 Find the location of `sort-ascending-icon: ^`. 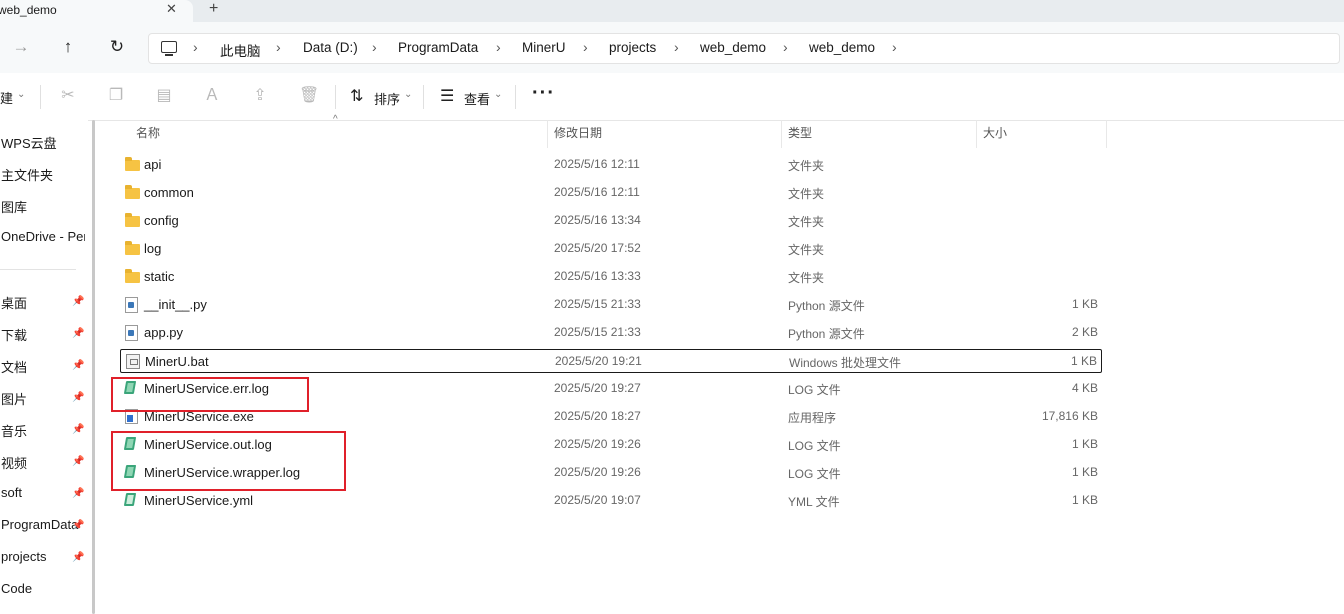

sort-ascending-icon: ^ is located at coordinates (335, 119).